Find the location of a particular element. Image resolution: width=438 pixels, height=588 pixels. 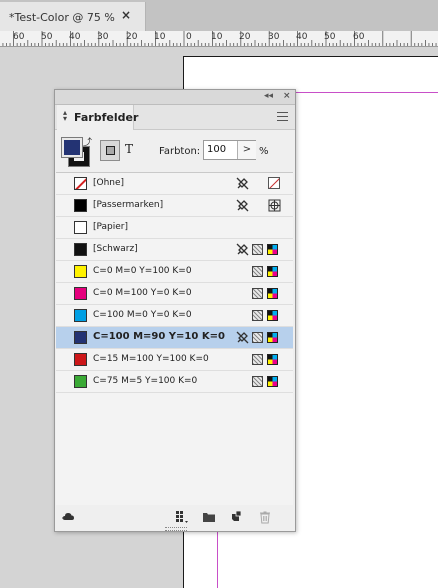

swatch-label: [Ohne] is located at coordinates (109, 183).